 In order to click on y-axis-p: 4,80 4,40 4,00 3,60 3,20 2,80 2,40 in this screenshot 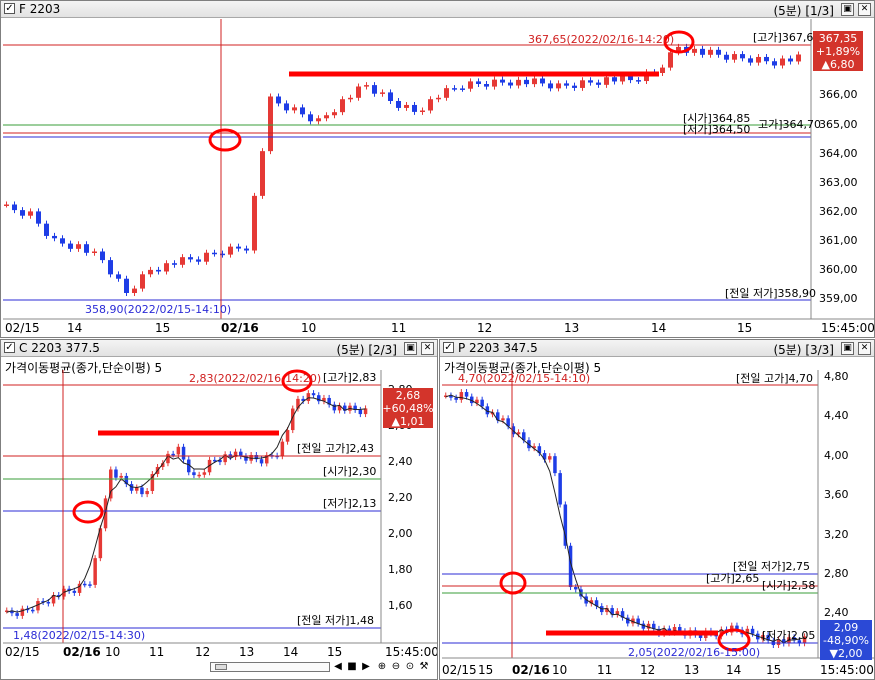, I will do `click(836, 494)`.